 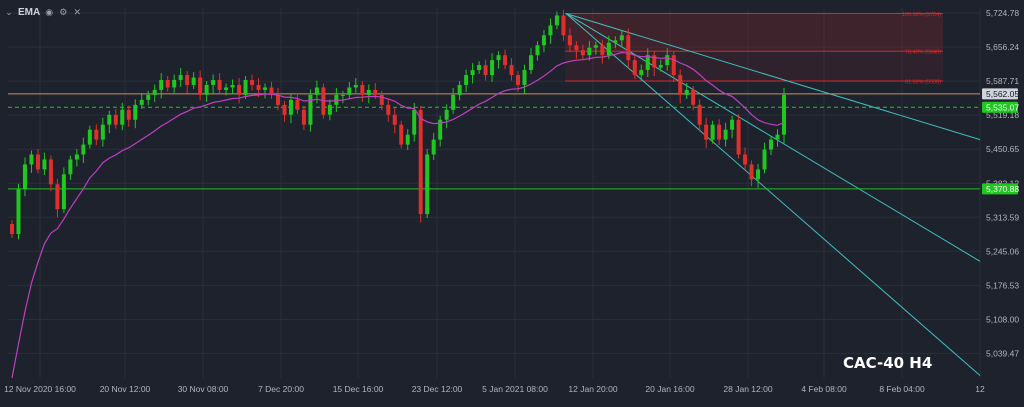 What do you see at coordinates (125, 389) in the screenshot?
I see `x-tick-label: 20 Nov 12:00` at bounding box center [125, 389].